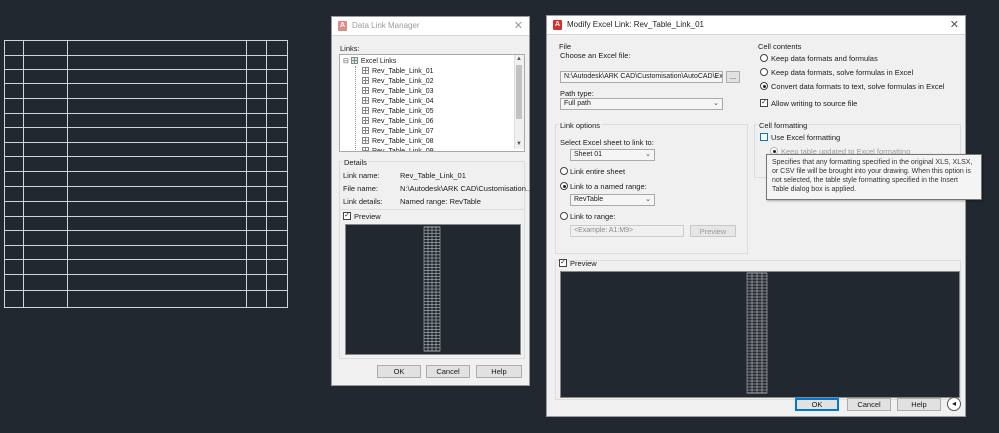  I want to click on keep-formats-formulas-radio, so click(764, 58).